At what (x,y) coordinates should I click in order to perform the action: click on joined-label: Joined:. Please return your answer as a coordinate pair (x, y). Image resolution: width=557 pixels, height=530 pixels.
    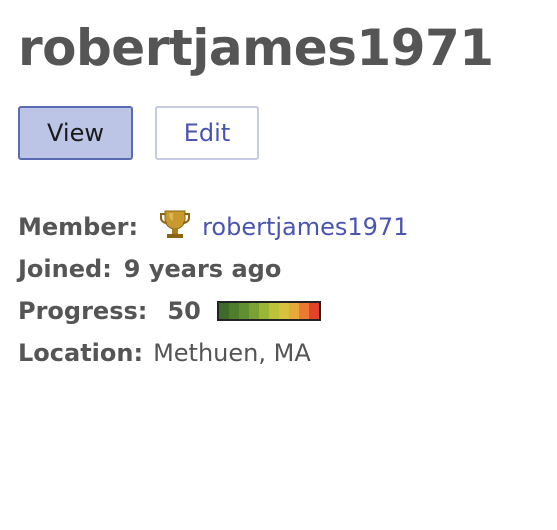
    Looking at the image, I should click on (65, 269).